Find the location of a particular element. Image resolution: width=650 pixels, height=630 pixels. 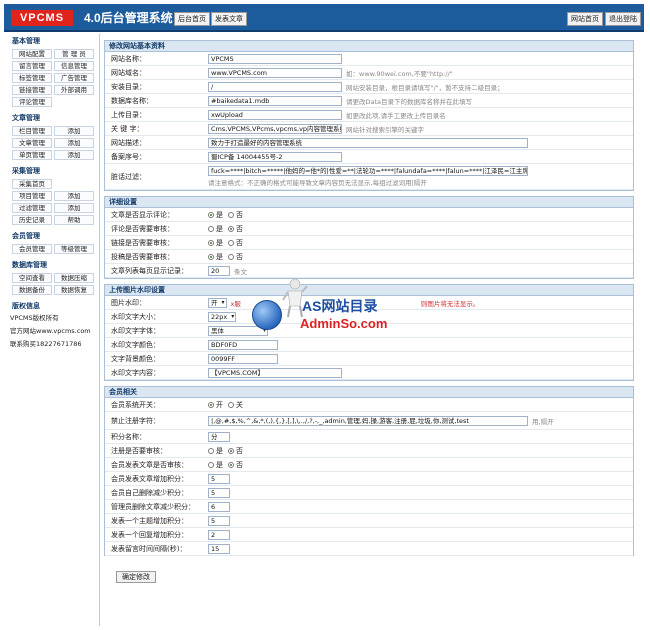

bg-color-input: 0099FF is located at coordinates (243, 358).